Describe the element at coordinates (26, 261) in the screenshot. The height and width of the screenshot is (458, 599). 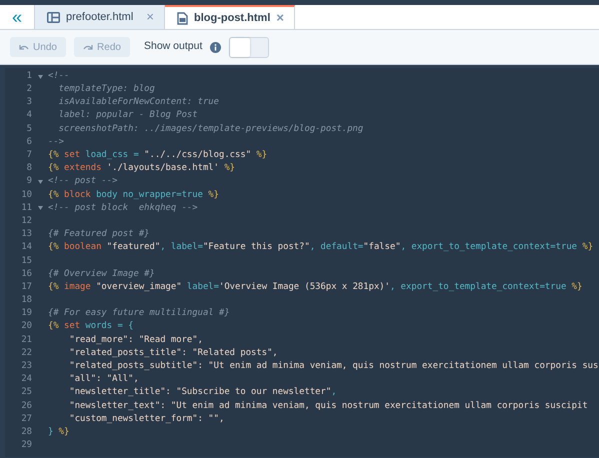
I see `line-number: 15` at that location.